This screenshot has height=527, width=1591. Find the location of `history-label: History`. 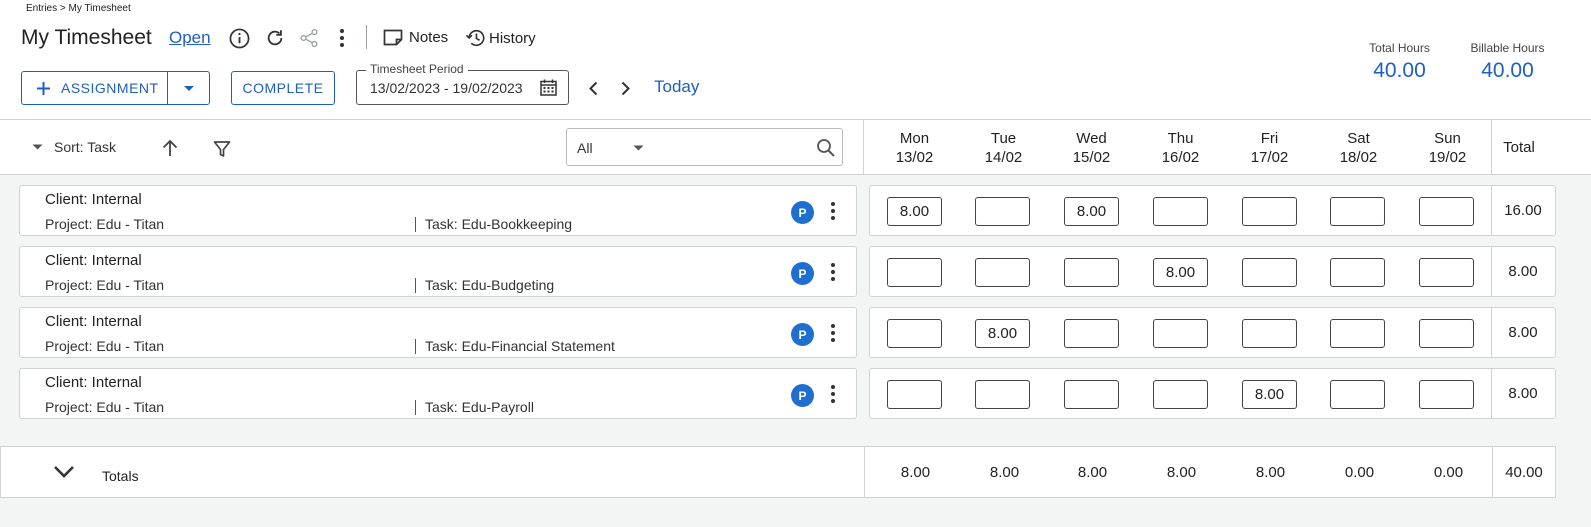

history-label: History is located at coordinates (512, 38).